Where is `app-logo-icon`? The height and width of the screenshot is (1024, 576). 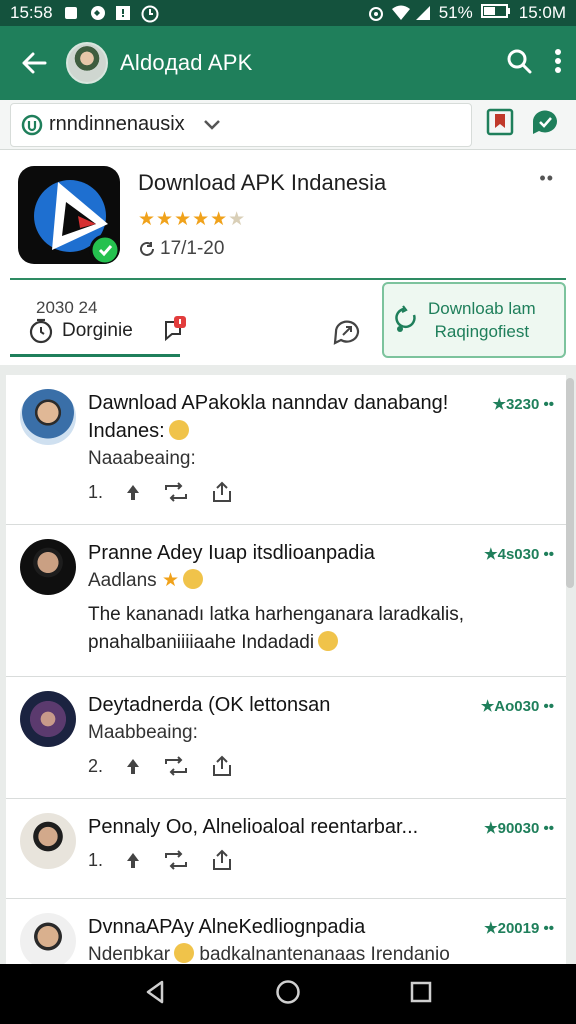
app-logo-icon is located at coordinates (77, 222).